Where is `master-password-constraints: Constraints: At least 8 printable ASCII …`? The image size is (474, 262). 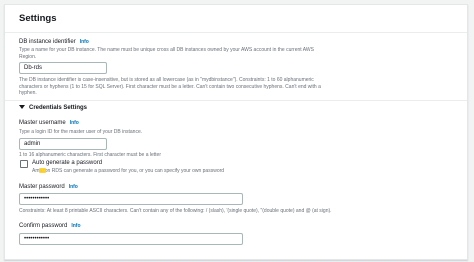 master-password-constraints: Constraints: At least 8 printable ASCII … is located at coordinates (175, 211).